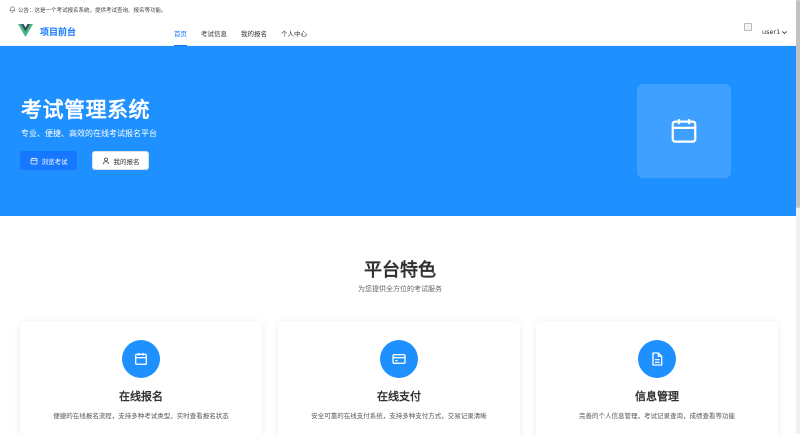  Describe the element at coordinates (748, 27) in the screenshot. I see `avatar` at that location.